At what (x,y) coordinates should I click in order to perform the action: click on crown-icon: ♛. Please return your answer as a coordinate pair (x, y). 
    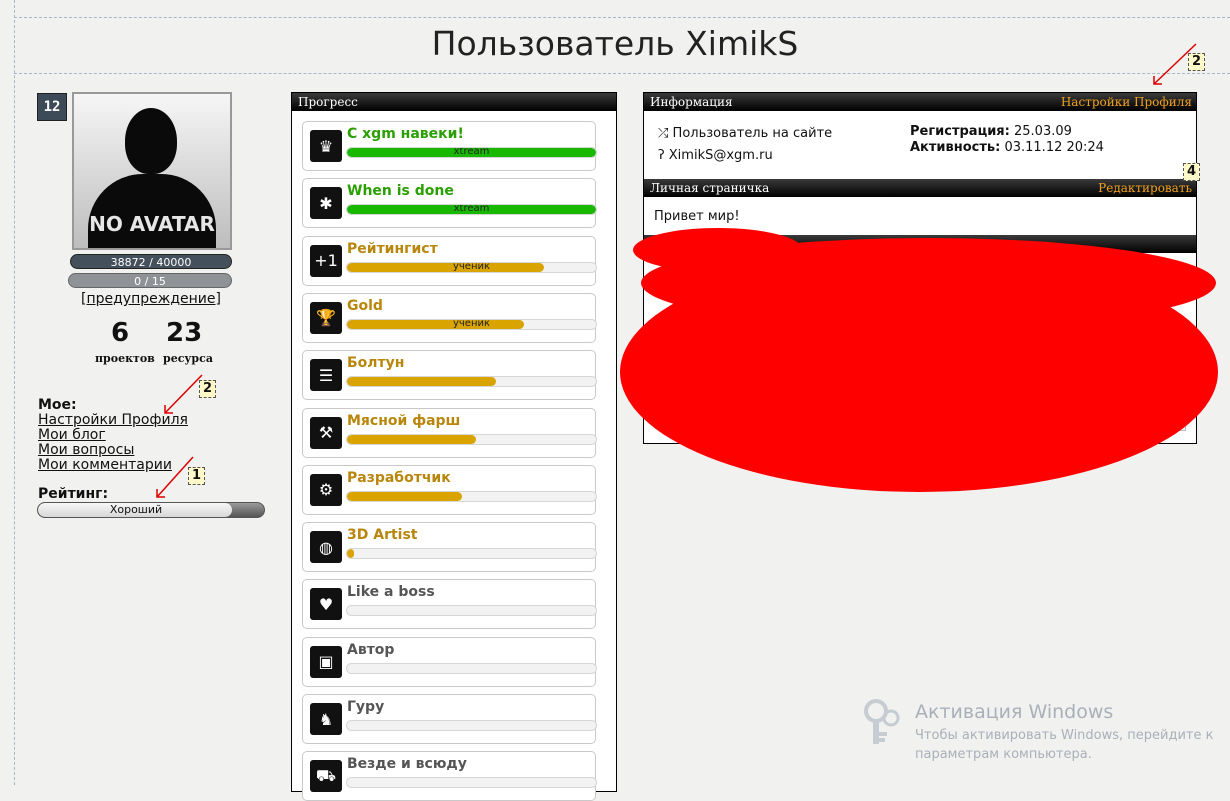
    Looking at the image, I should click on (326, 146).